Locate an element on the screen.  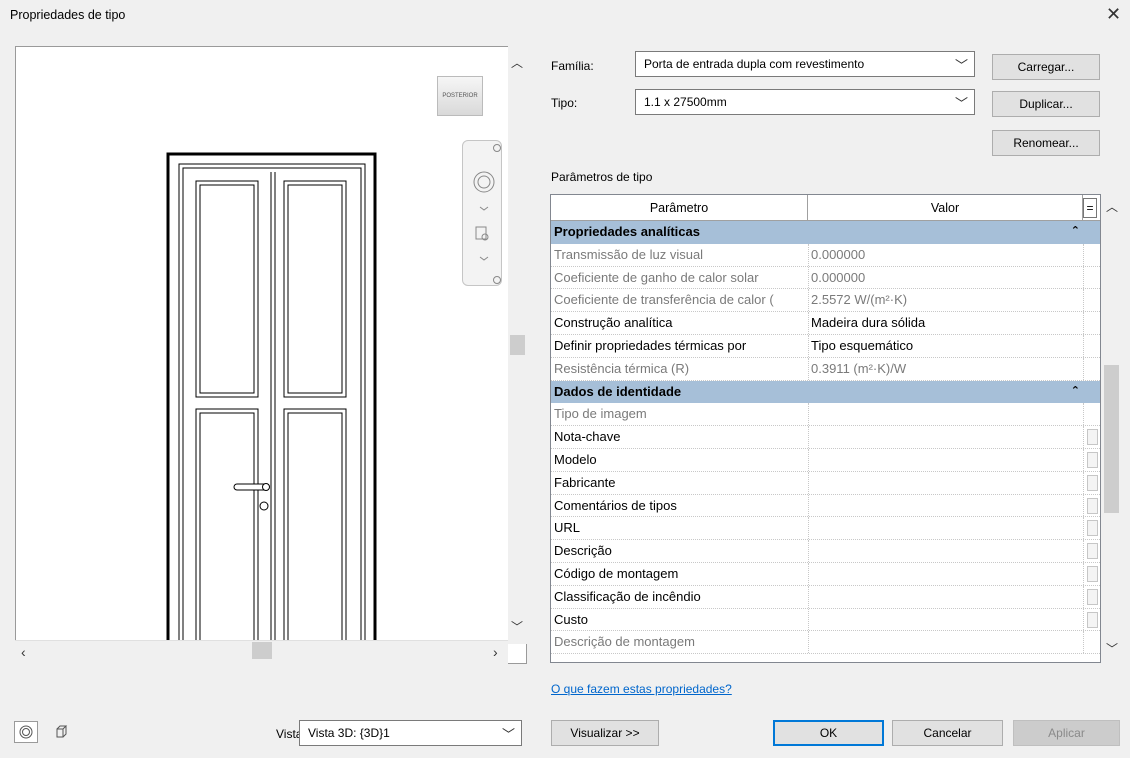
parameter-row: Construção analítica Madeira dura sólida is located at coordinates (825, 323).